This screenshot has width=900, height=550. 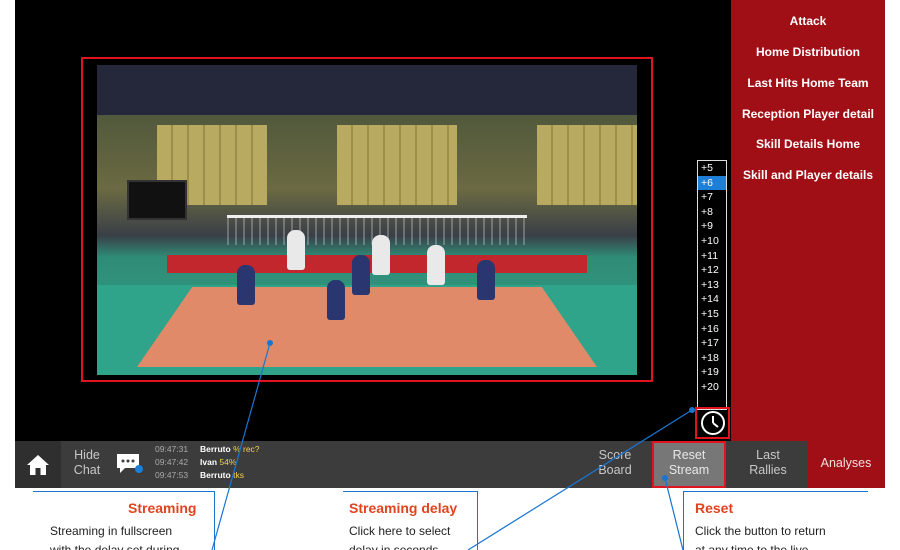 I want to click on delay-option: +8, so click(x=712, y=212).